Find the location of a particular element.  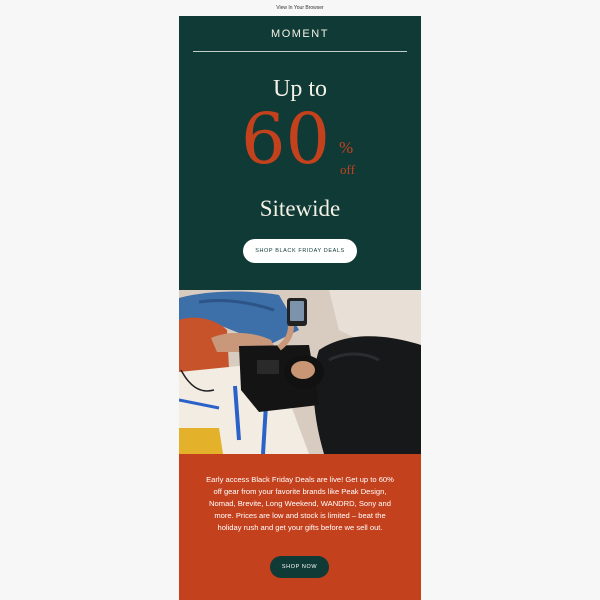

off-label: off is located at coordinates (347, 169).